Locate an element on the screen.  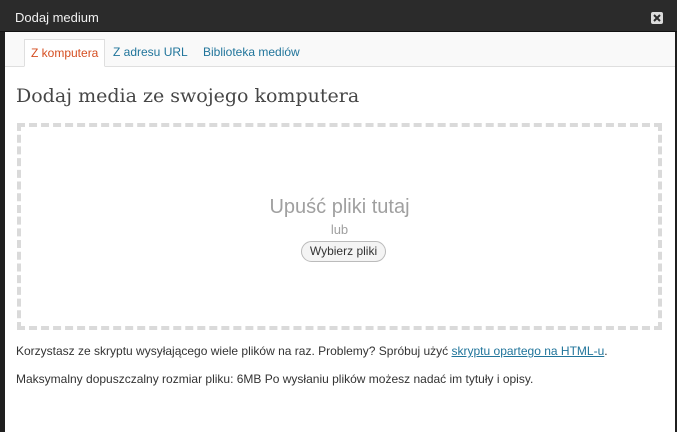
select-files-button: Wybierz pliki is located at coordinates (343, 251).